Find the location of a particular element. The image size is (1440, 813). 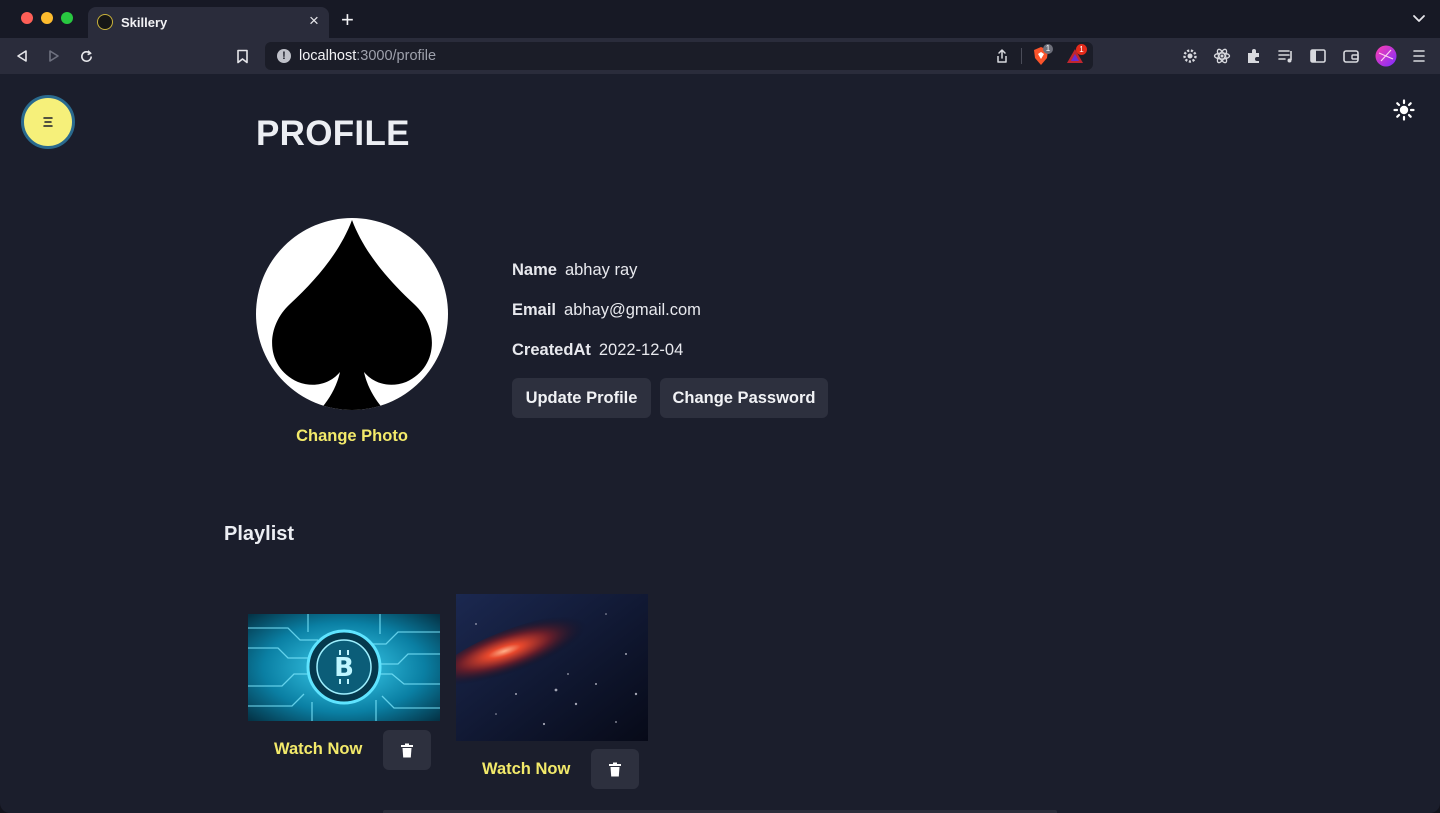

browser-tab-active: Skillery × is located at coordinates (208, 22).